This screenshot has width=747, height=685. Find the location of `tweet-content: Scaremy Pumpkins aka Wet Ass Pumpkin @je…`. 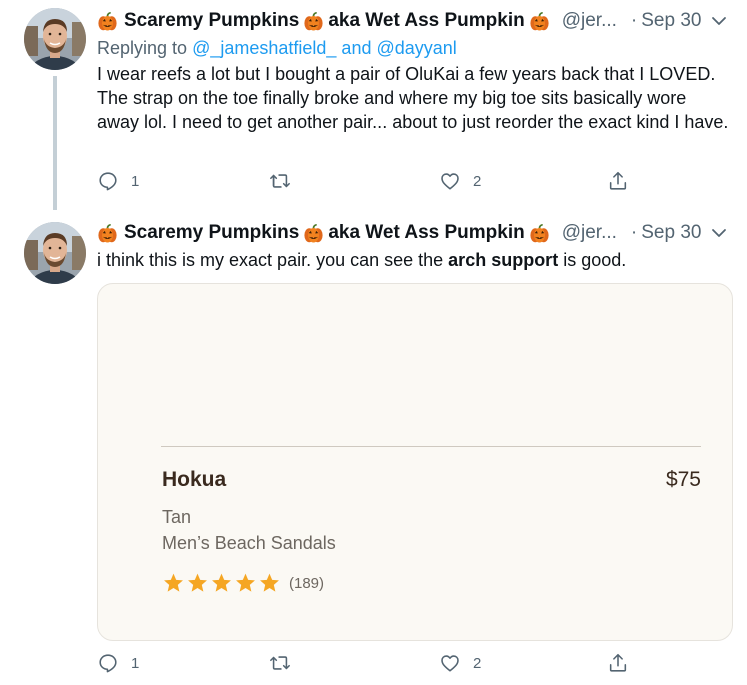

tweet-content: Scaremy Pumpkins aka Wet Ass Pumpkin @je… is located at coordinates (413, 246).